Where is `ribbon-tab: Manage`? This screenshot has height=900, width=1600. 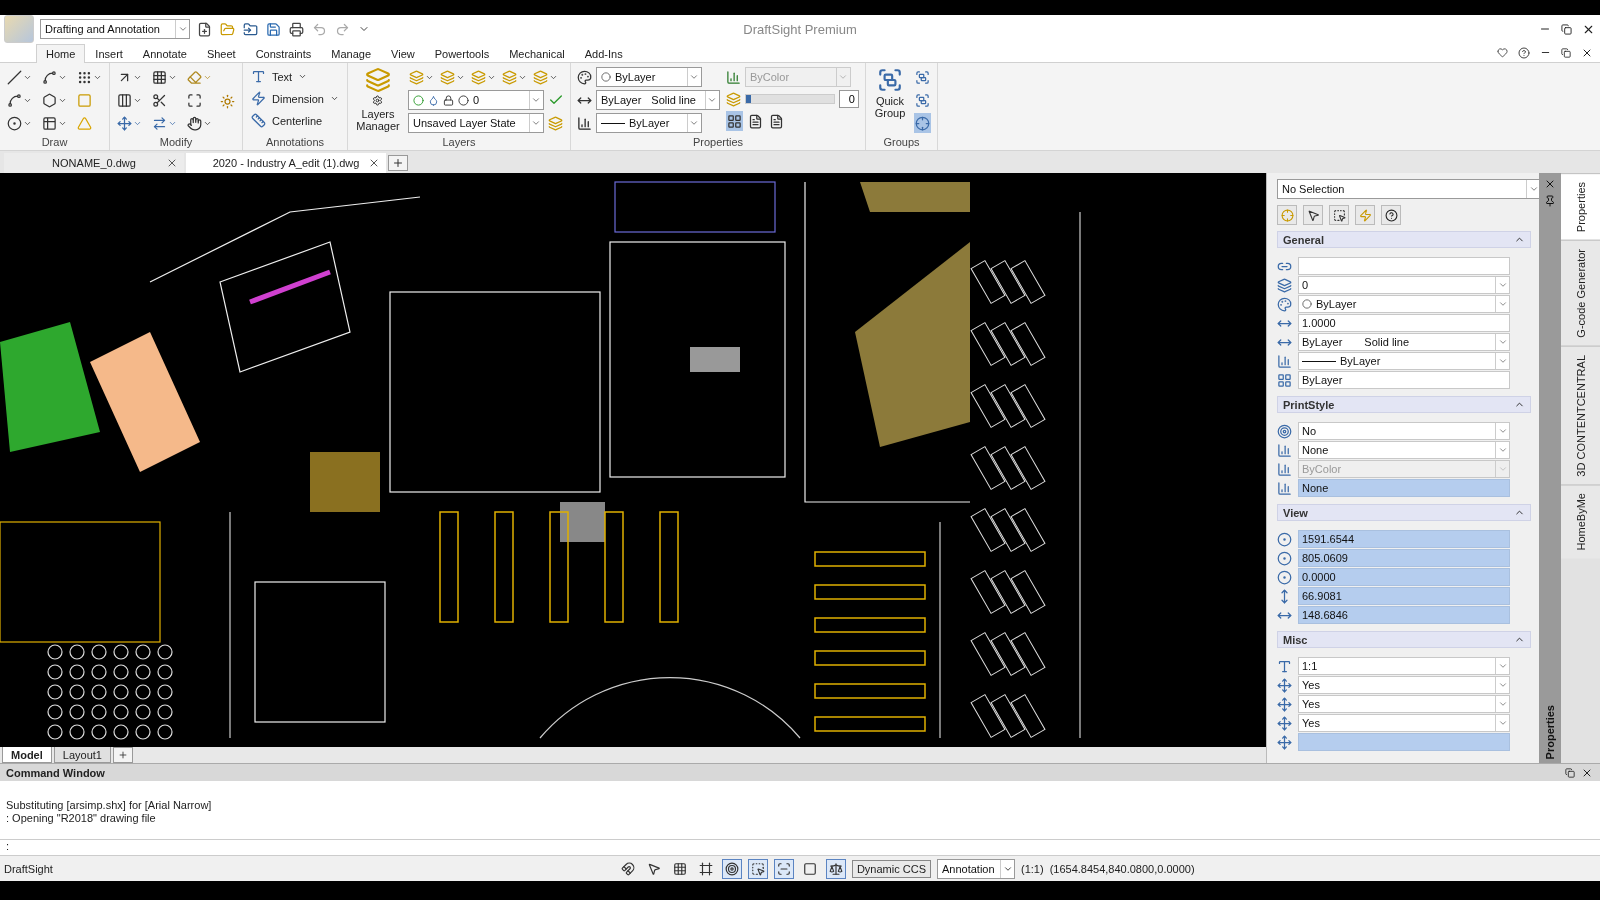 ribbon-tab: Manage is located at coordinates (351, 53).